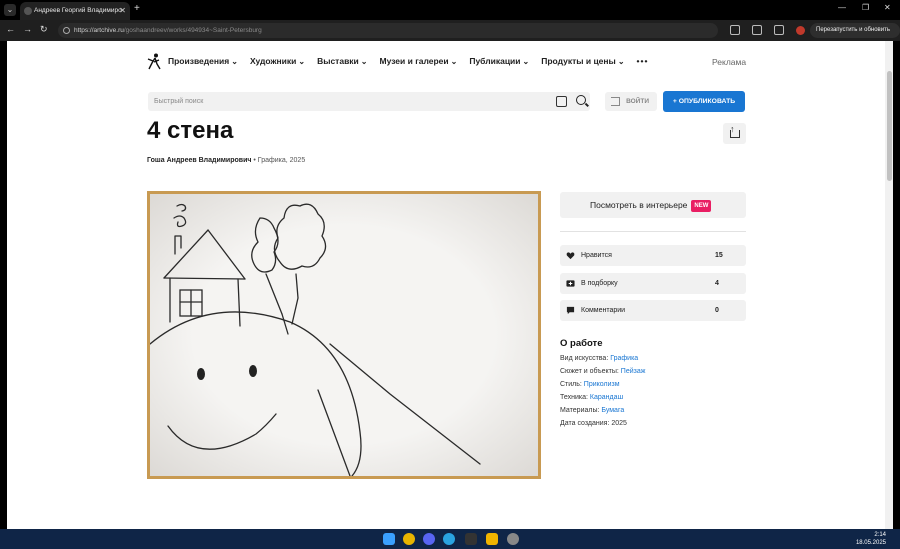 This screenshot has height=549, width=900. What do you see at coordinates (596, 255) in the screenshot?
I see `likes-label: Нравится` at bounding box center [596, 255].